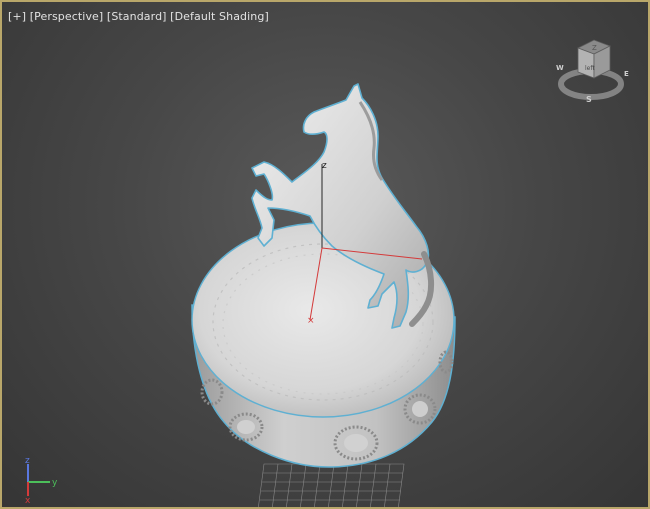 The height and width of the screenshot is (509, 650). I want to click on viewcube-compass-east: E, so click(626, 74).